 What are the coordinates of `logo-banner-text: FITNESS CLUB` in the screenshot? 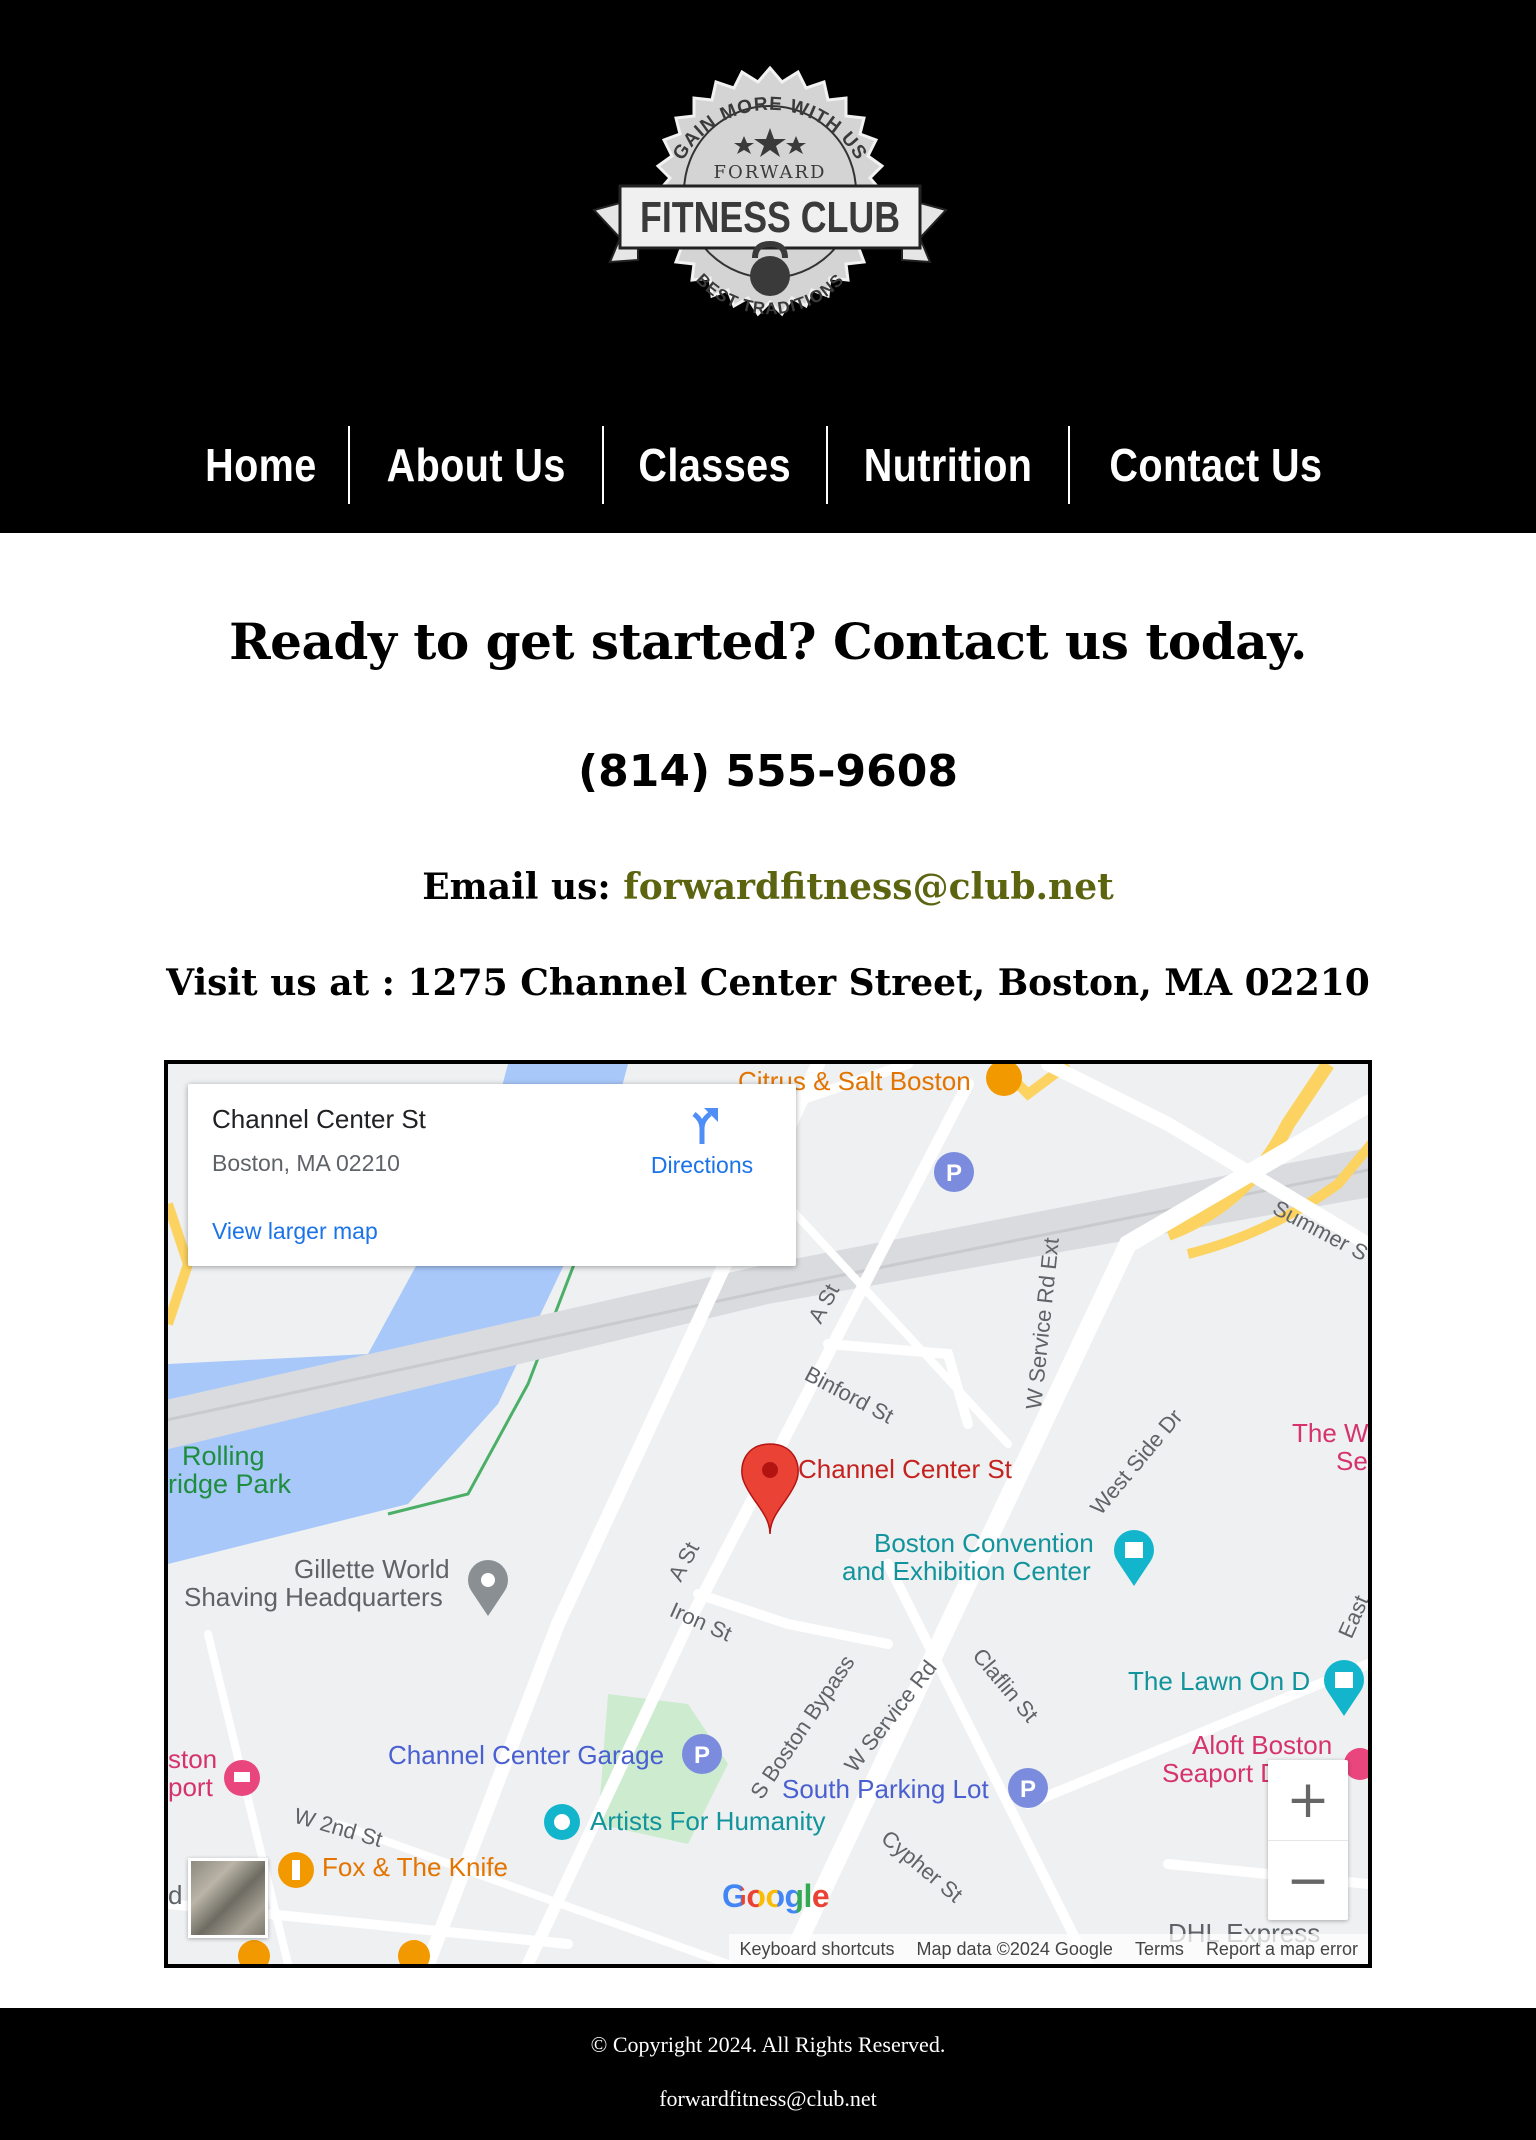 It's located at (770, 217).